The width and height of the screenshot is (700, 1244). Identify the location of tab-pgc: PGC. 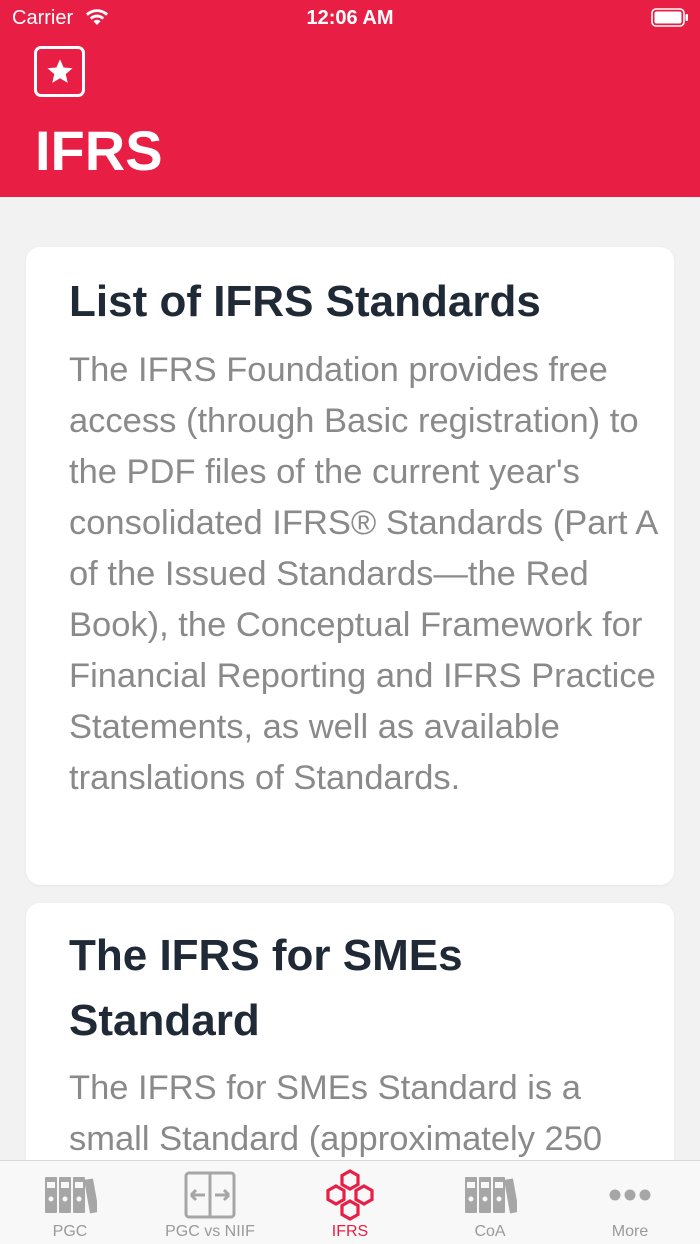
(70, 1202).